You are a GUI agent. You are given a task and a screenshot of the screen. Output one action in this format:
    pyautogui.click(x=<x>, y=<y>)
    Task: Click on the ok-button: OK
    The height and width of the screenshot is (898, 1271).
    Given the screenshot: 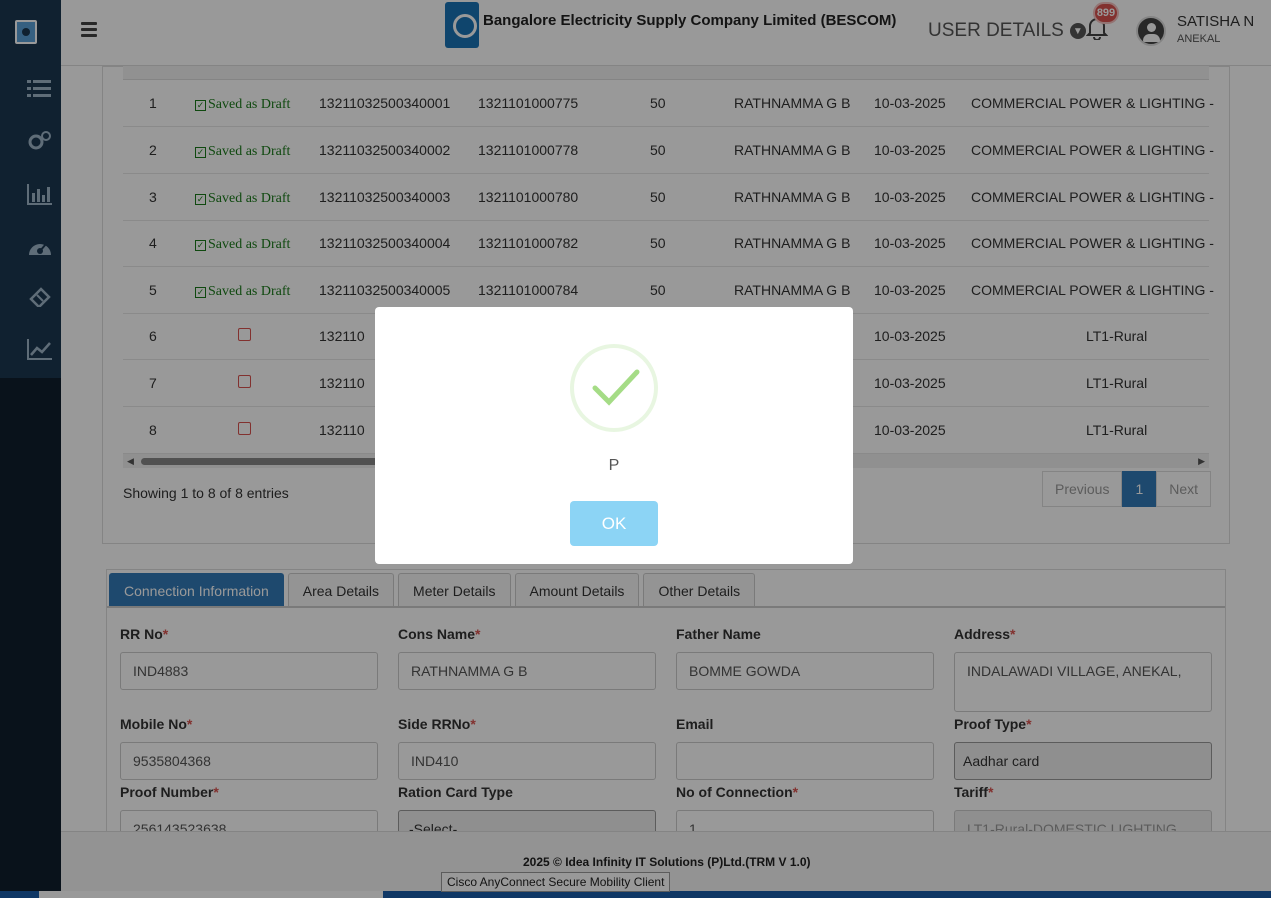 What is the action you would take?
    pyautogui.click(x=614, y=523)
    